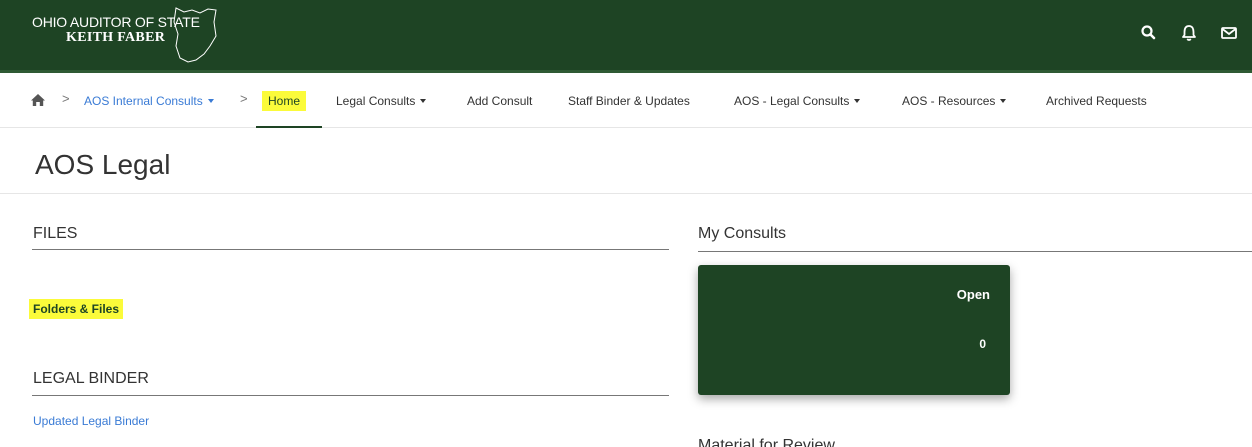 Image resolution: width=1252 pixels, height=447 pixels. What do you see at coordinates (116, 37) in the screenshot?
I see `logo-line-2: KEITH FABER` at bounding box center [116, 37].